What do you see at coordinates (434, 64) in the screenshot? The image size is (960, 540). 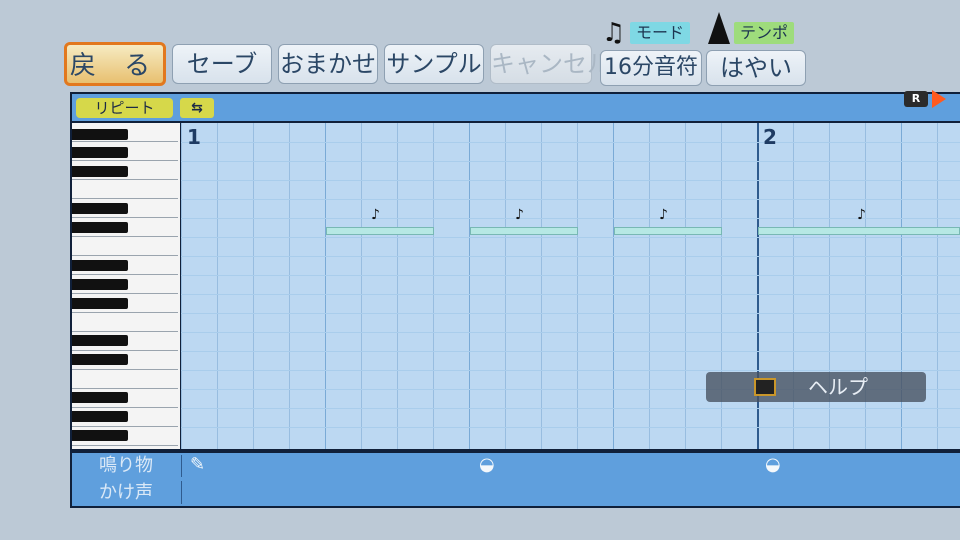 I see `sample-button: サンプル` at bounding box center [434, 64].